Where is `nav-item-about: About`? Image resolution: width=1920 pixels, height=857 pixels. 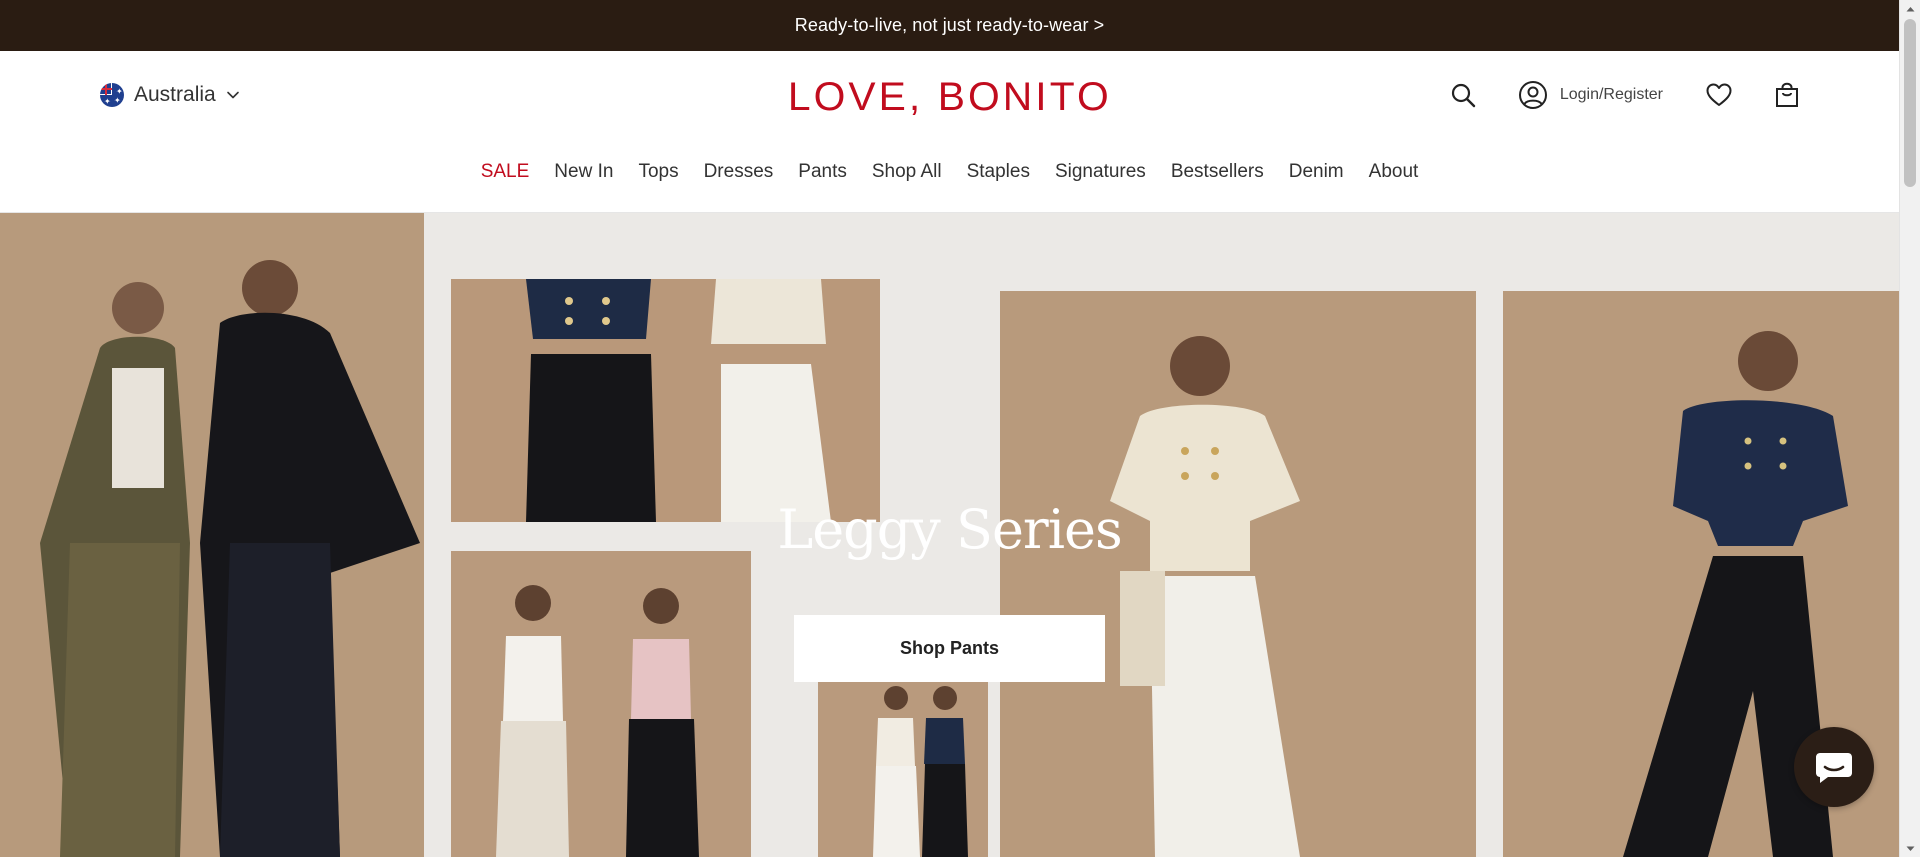 nav-item-about: About is located at coordinates (1393, 172).